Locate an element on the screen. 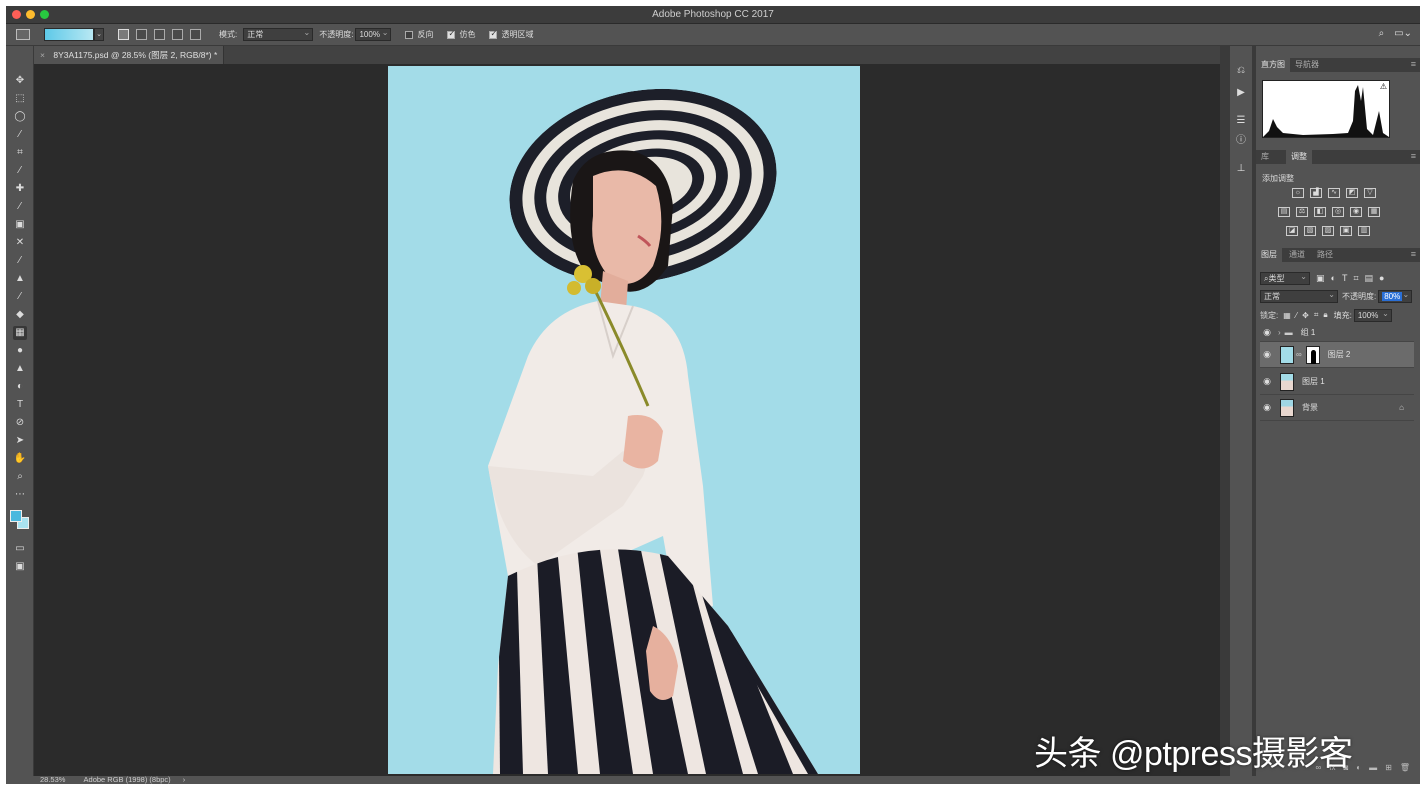  photo-filter-icon: ◎ is located at coordinates (1338, 212).